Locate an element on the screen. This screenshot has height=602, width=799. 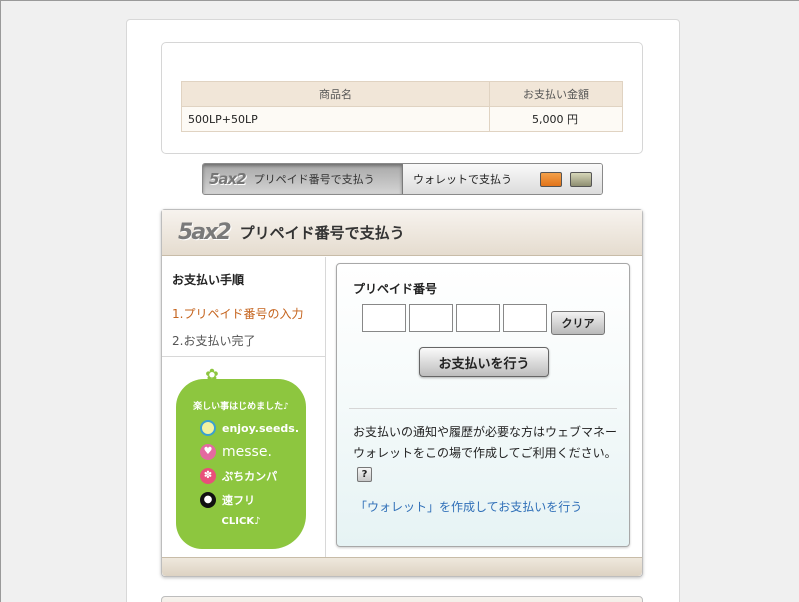
clear-button: クリア is located at coordinates (578, 323).